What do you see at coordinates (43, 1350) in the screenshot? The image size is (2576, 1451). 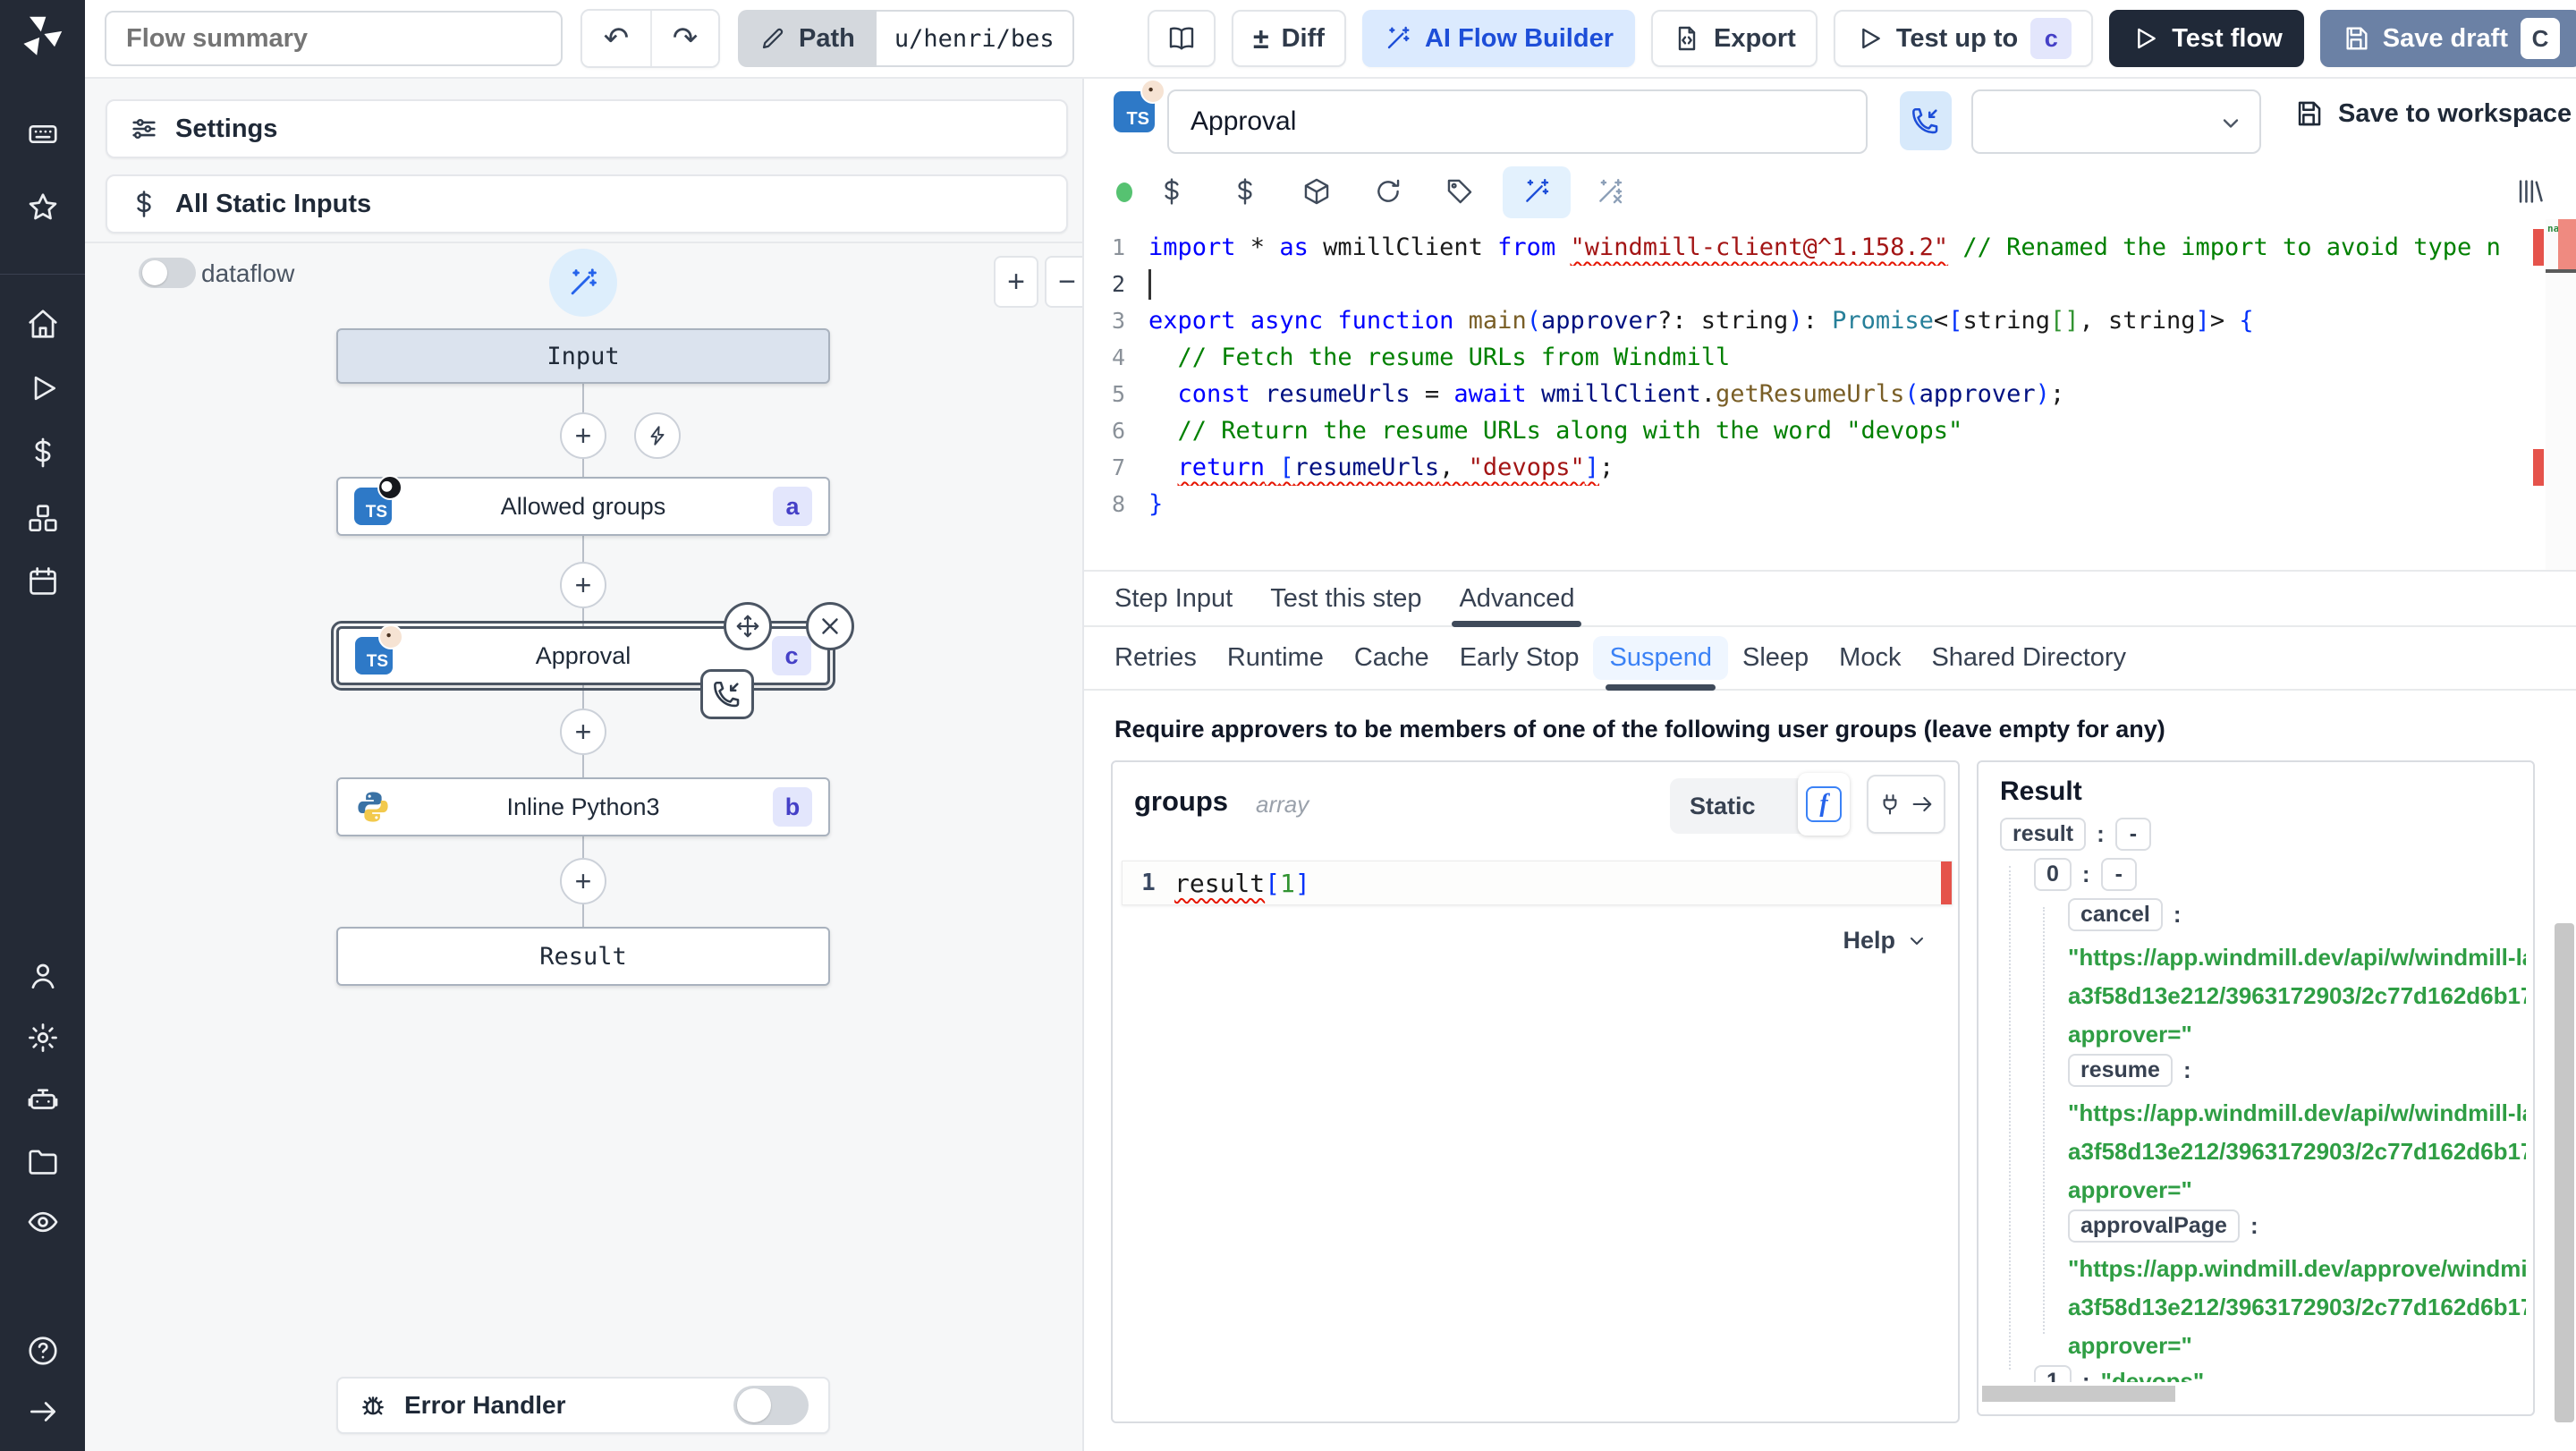 I see `help-icon` at bounding box center [43, 1350].